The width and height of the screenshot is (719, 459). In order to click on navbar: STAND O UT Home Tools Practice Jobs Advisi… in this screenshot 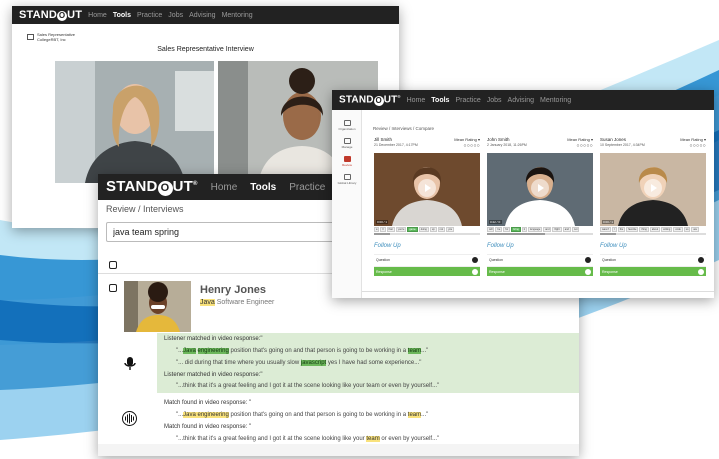, I will do `click(205, 15)`.